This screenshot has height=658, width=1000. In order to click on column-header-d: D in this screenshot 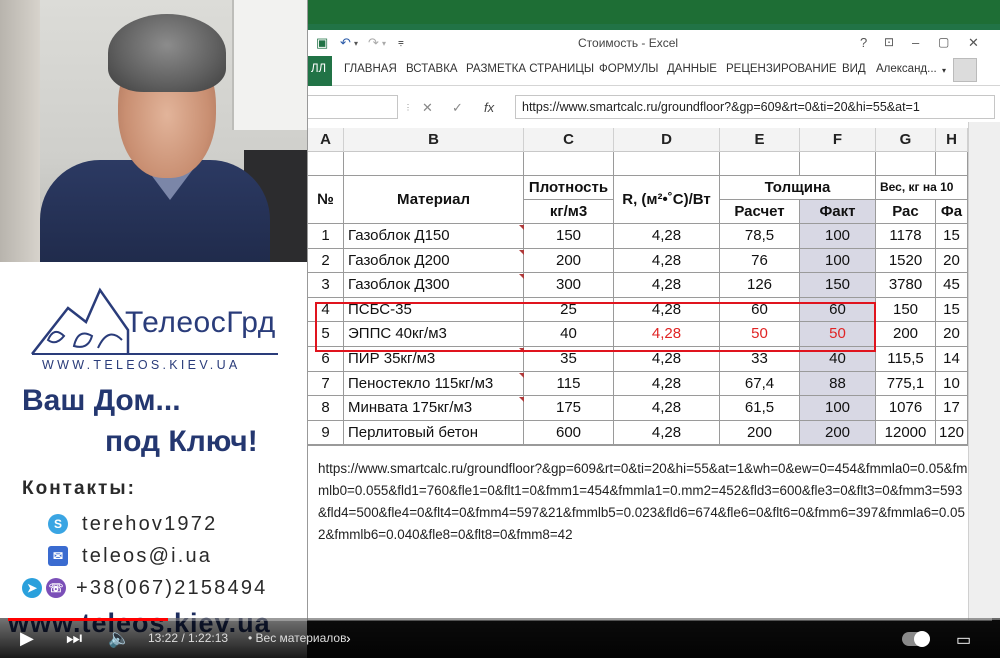, I will do `click(667, 140)`.